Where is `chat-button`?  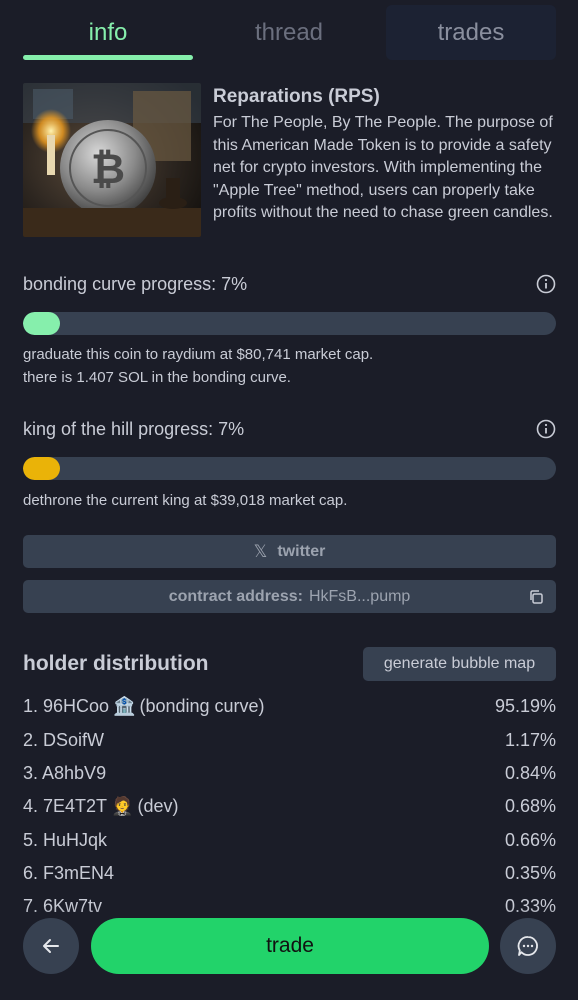 chat-button is located at coordinates (528, 946).